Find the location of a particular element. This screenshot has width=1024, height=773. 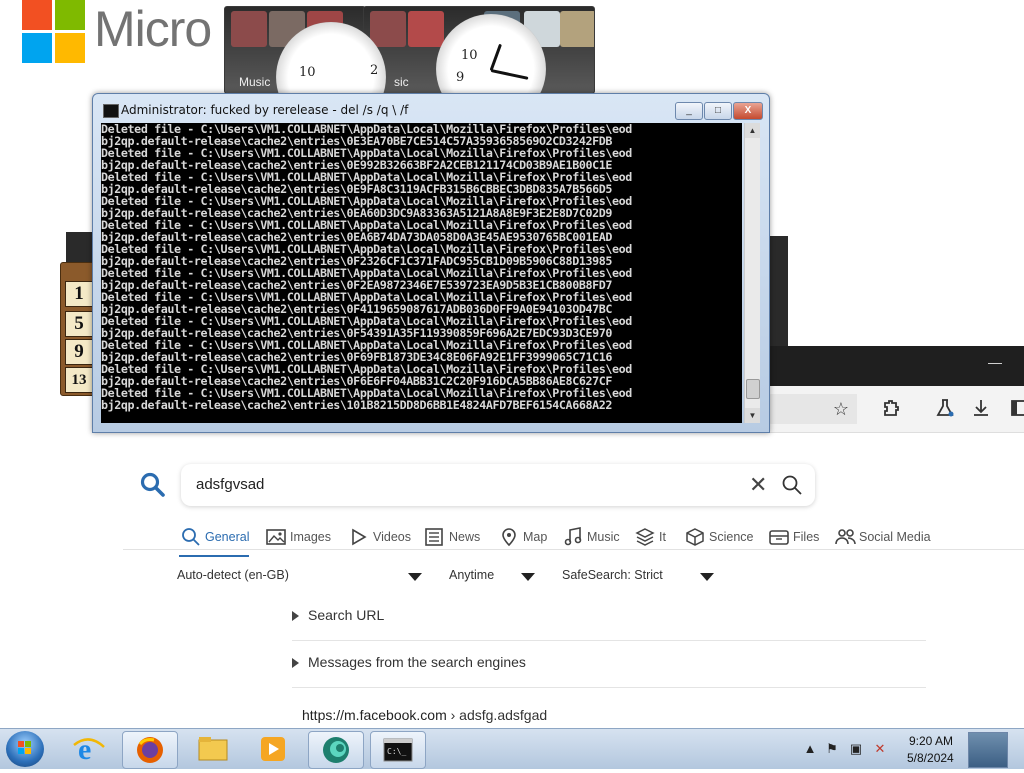

internet-explorer-button: e is located at coordinates (89, 749).